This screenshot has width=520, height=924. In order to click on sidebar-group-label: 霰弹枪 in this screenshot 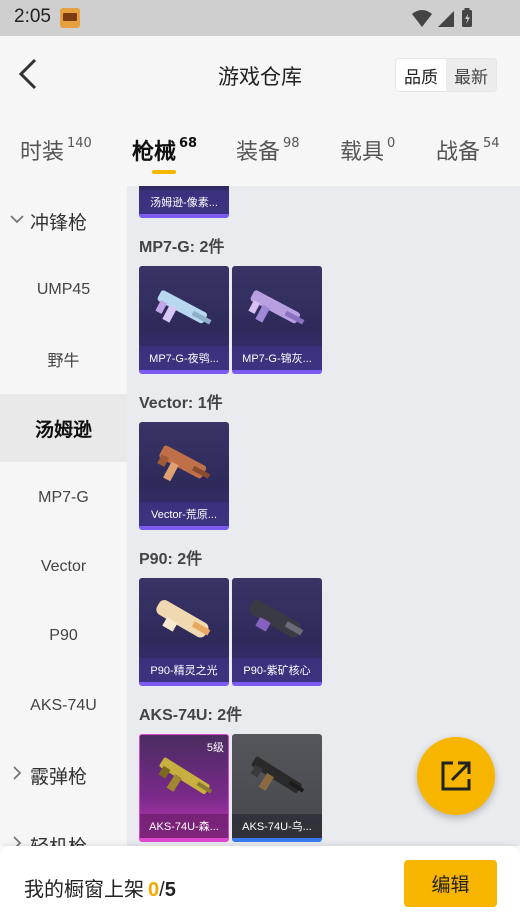, I will do `click(59, 776)`.